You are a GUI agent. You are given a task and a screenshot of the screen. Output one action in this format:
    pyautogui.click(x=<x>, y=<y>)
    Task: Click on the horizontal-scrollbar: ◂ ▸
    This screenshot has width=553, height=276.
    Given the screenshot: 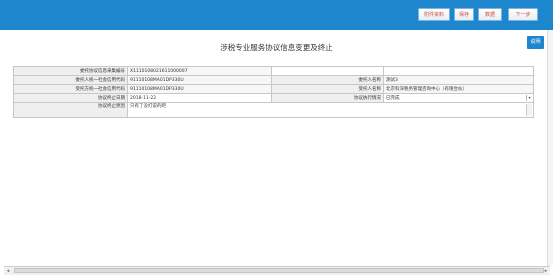 What is the action you would take?
    pyautogui.click(x=277, y=270)
    